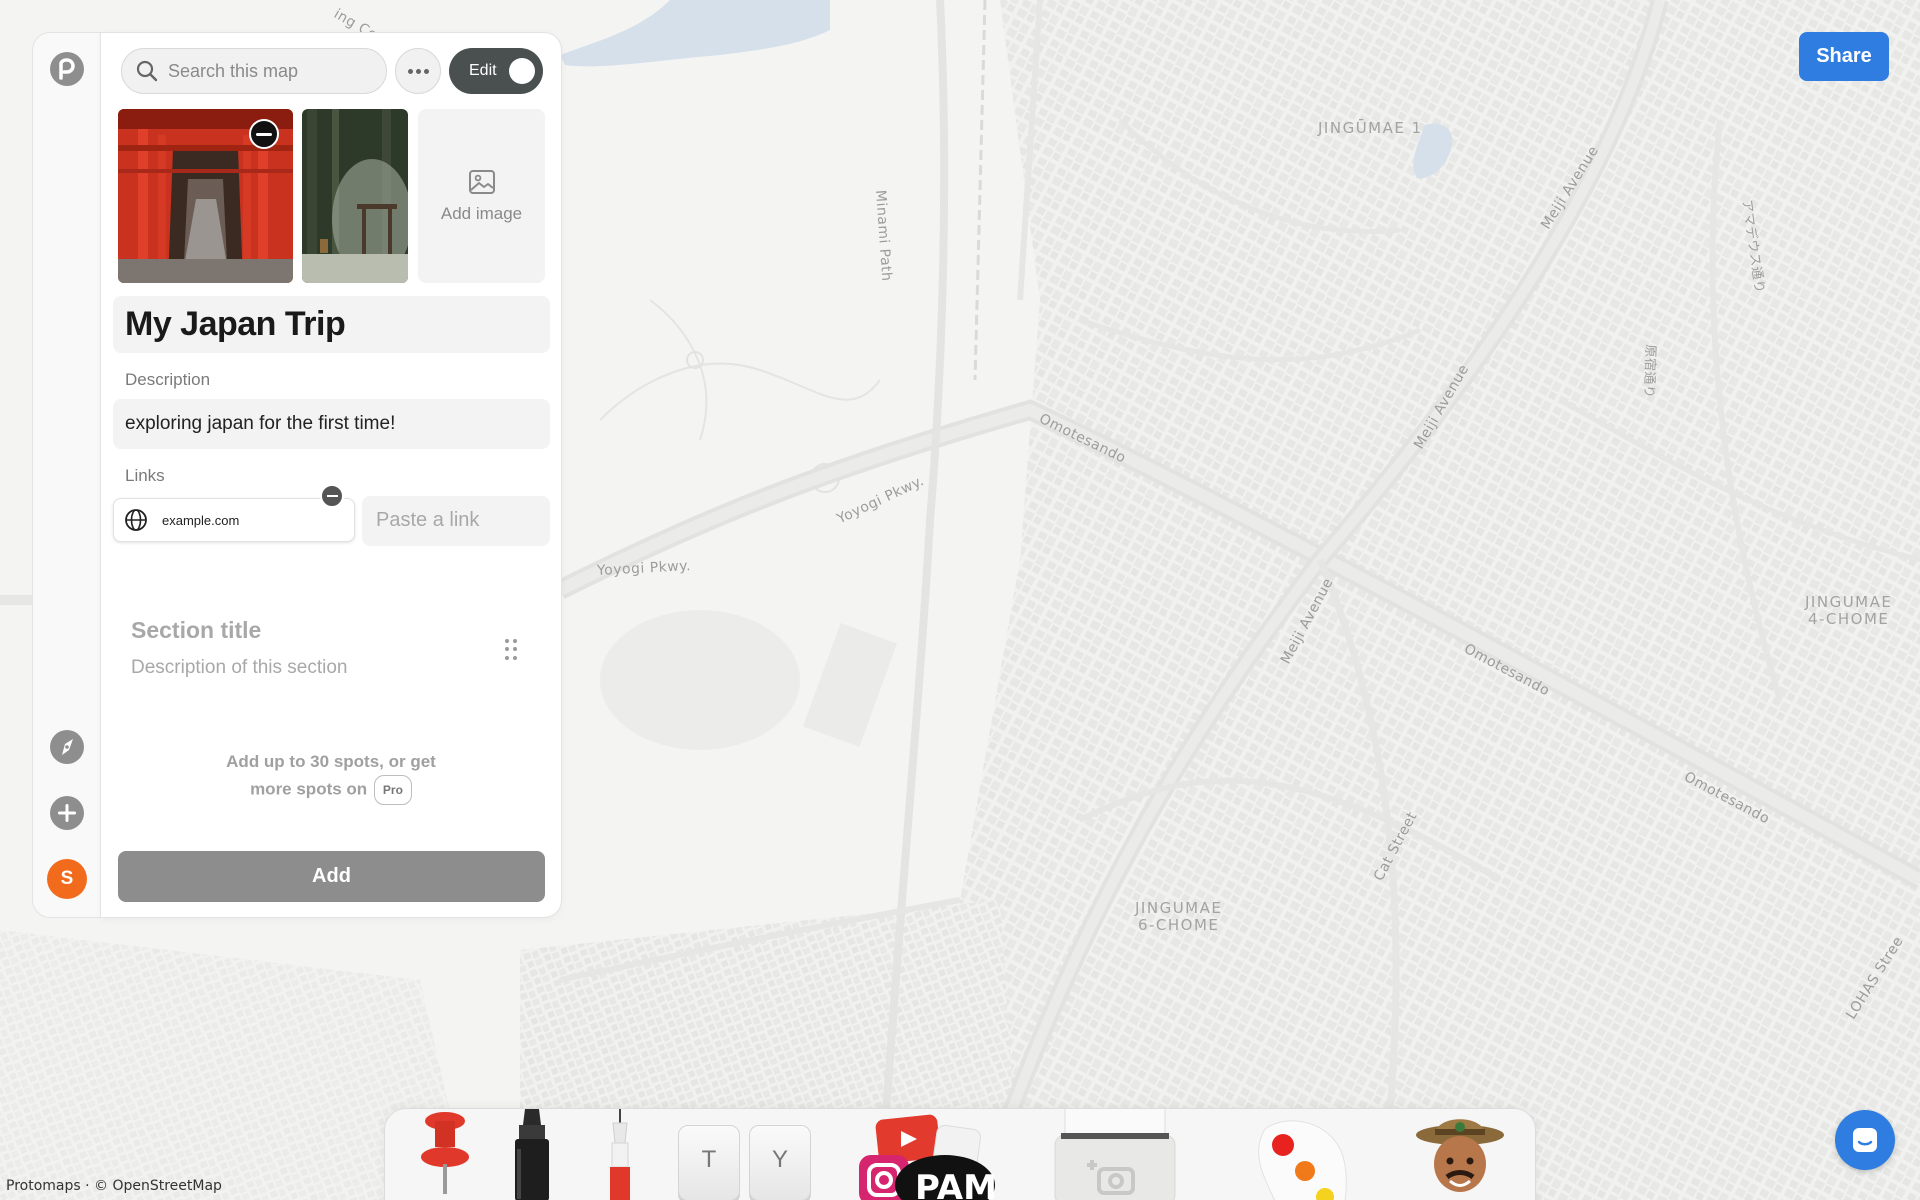  What do you see at coordinates (147, 71) in the screenshot?
I see `search-icon` at bounding box center [147, 71].